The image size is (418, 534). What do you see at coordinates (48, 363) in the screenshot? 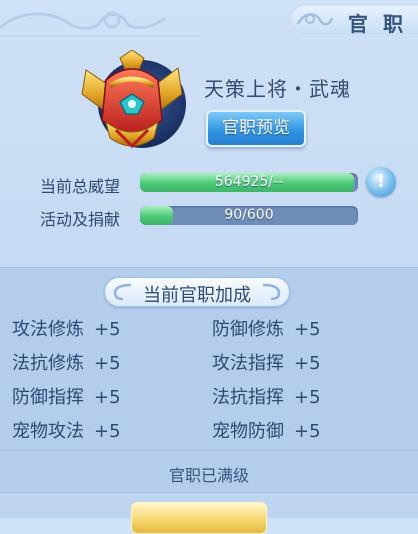
I see `bonus-name: 法抗修炼` at bounding box center [48, 363].